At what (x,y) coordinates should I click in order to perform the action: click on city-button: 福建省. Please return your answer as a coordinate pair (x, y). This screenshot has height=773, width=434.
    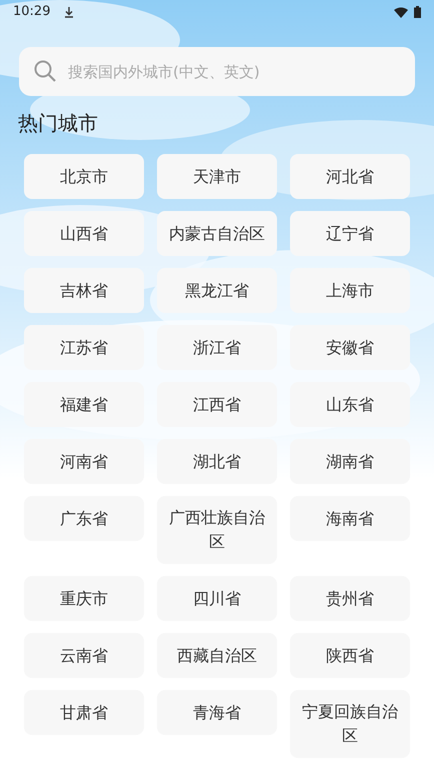
    Looking at the image, I should click on (84, 404).